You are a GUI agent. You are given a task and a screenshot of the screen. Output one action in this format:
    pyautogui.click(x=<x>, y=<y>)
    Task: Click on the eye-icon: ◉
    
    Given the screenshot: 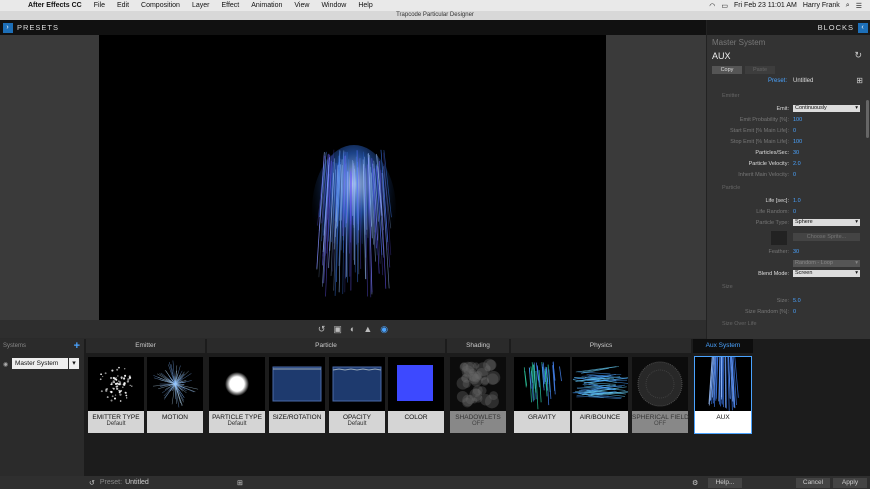 What is the action you would take?
    pyautogui.click(x=384, y=329)
    